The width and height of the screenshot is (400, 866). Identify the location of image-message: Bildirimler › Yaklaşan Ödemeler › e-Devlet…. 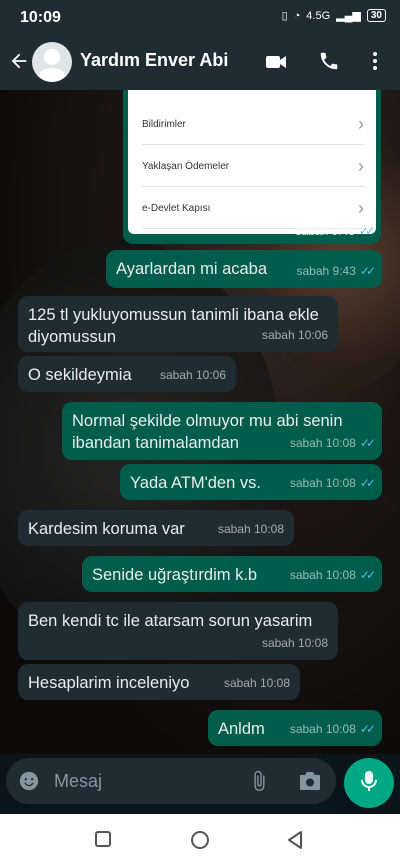
(252, 167).